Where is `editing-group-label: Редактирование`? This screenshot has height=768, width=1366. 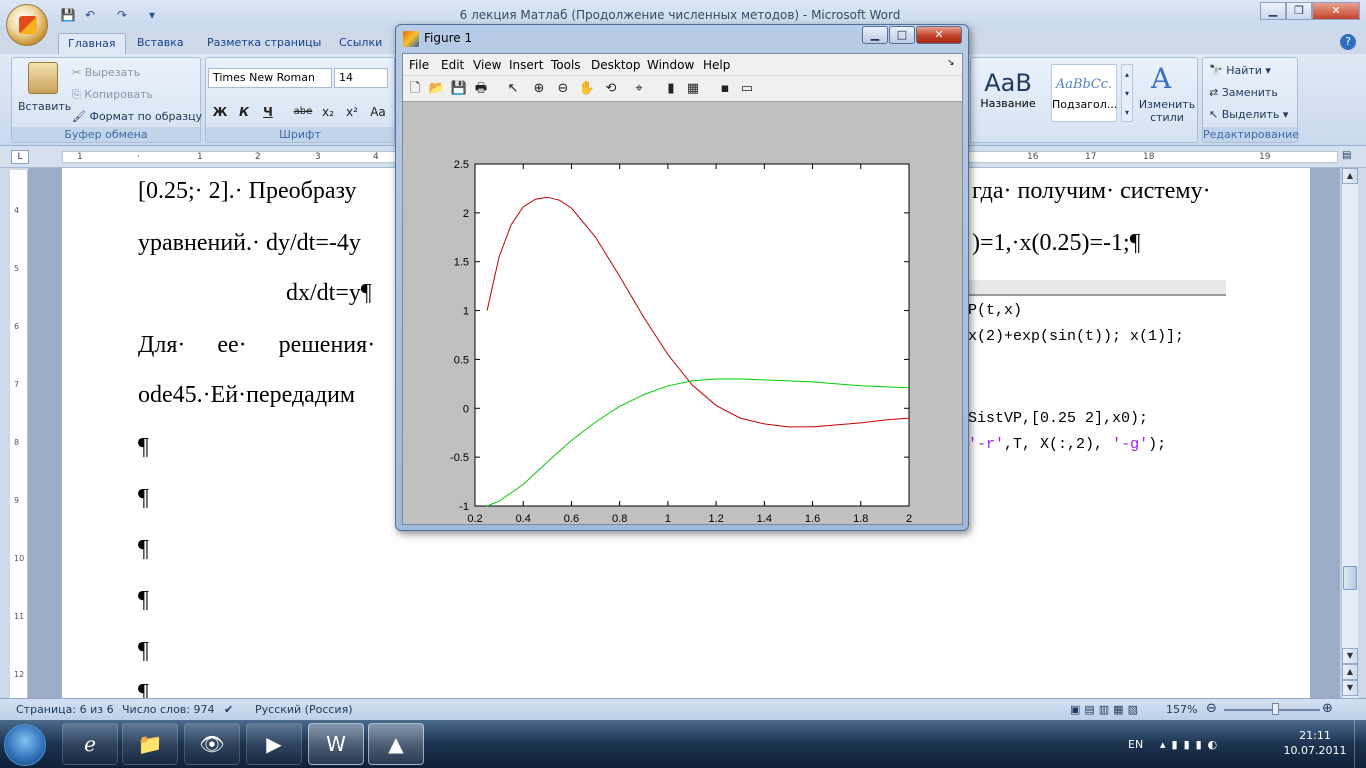
editing-group-label: Редактирование is located at coordinates (1251, 134).